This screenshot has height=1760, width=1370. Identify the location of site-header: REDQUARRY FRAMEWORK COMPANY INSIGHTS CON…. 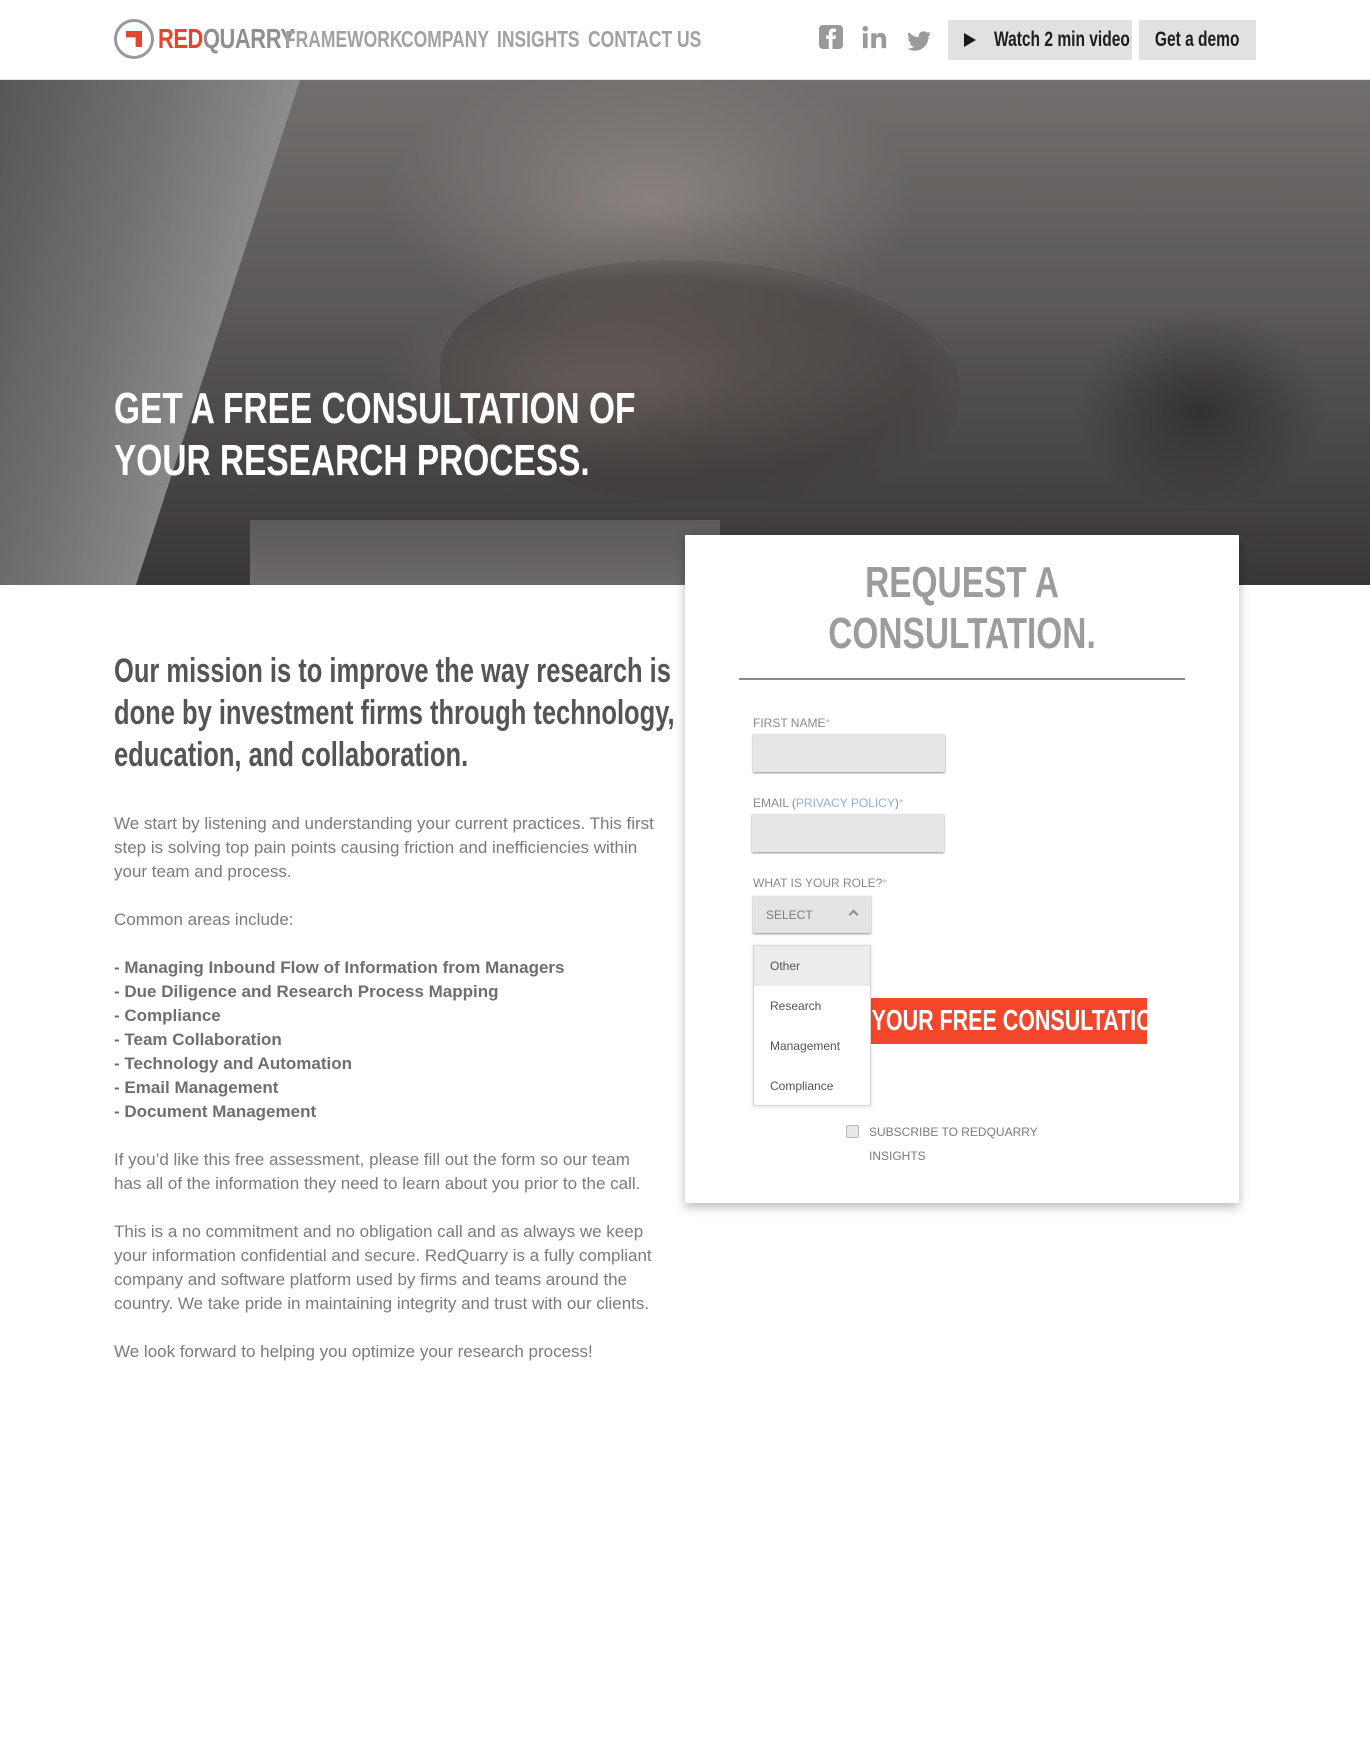
(685, 40).